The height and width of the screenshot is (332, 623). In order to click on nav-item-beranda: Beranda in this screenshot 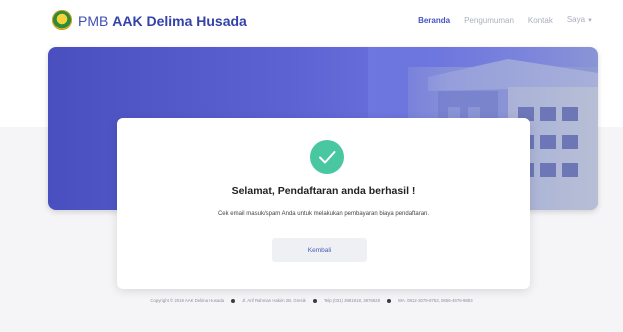, I will do `click(434, 21)`.